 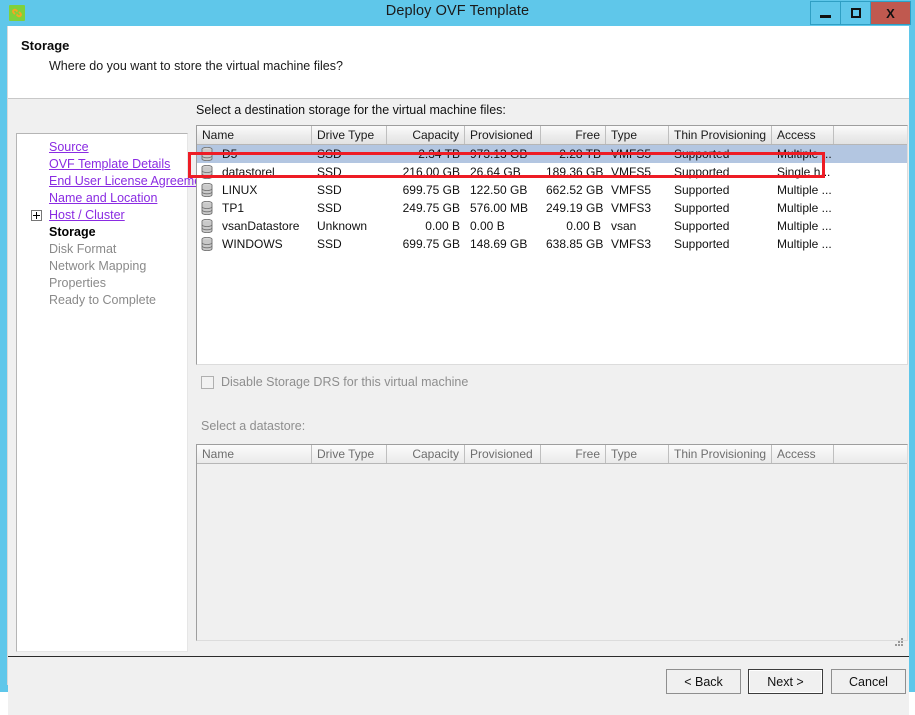 What do you see at coordinates (457, 13) in the screenshot?
I see `title-bar: Deploy OVF Template X` at bounding box center [457, 13].